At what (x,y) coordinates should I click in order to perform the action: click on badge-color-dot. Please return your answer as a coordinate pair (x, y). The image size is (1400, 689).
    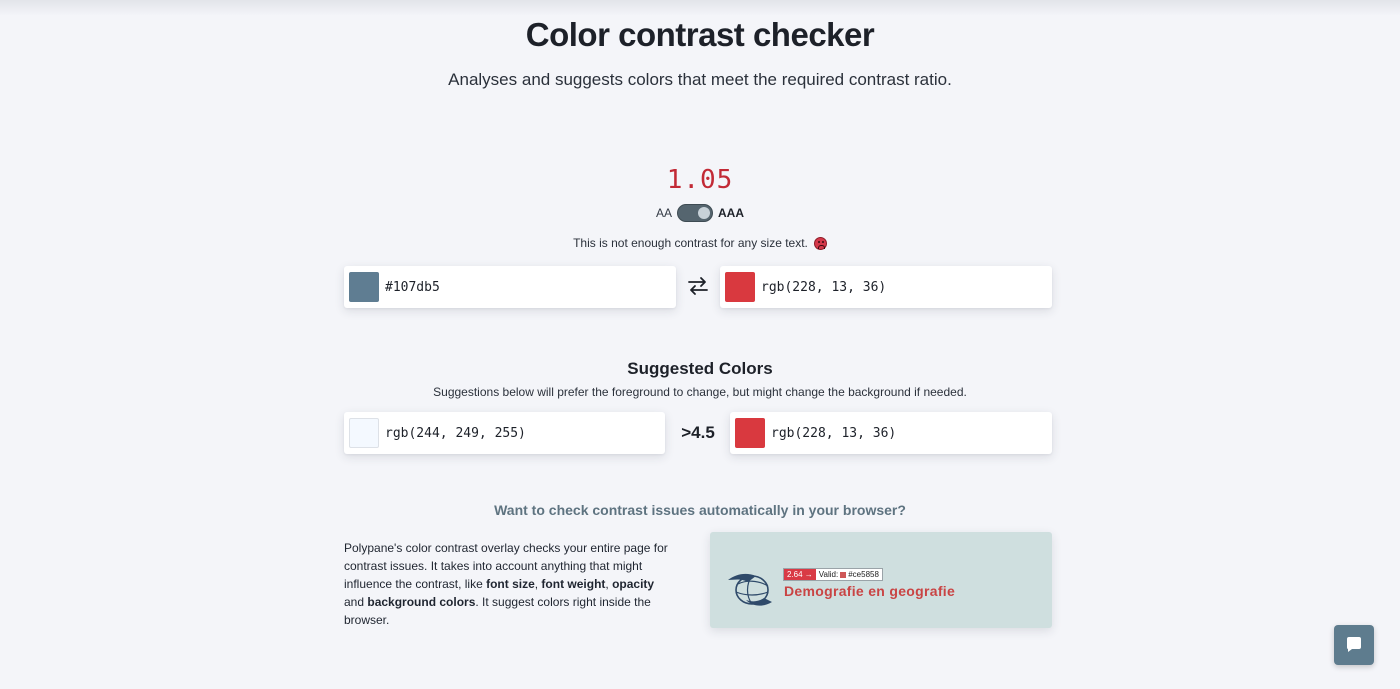
    Looking at the image, I should click on (843, 574).